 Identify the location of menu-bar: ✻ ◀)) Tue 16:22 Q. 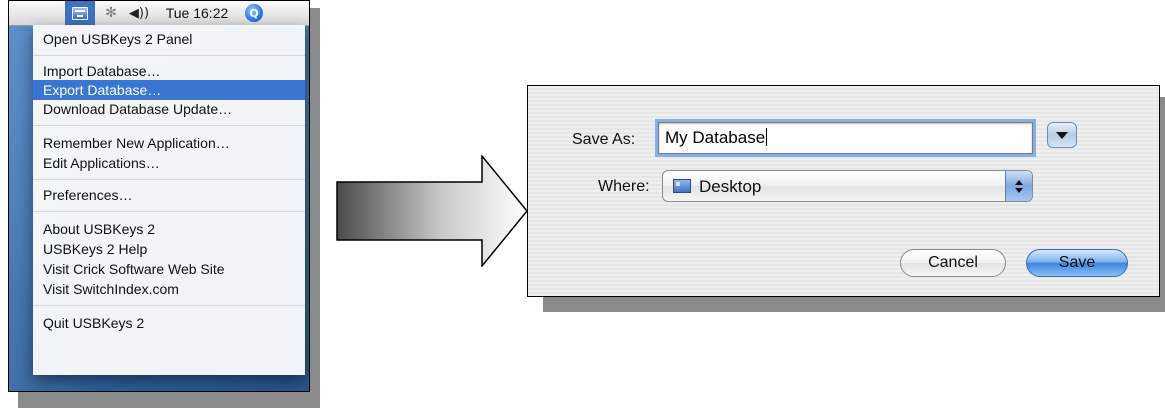
(159, 13).